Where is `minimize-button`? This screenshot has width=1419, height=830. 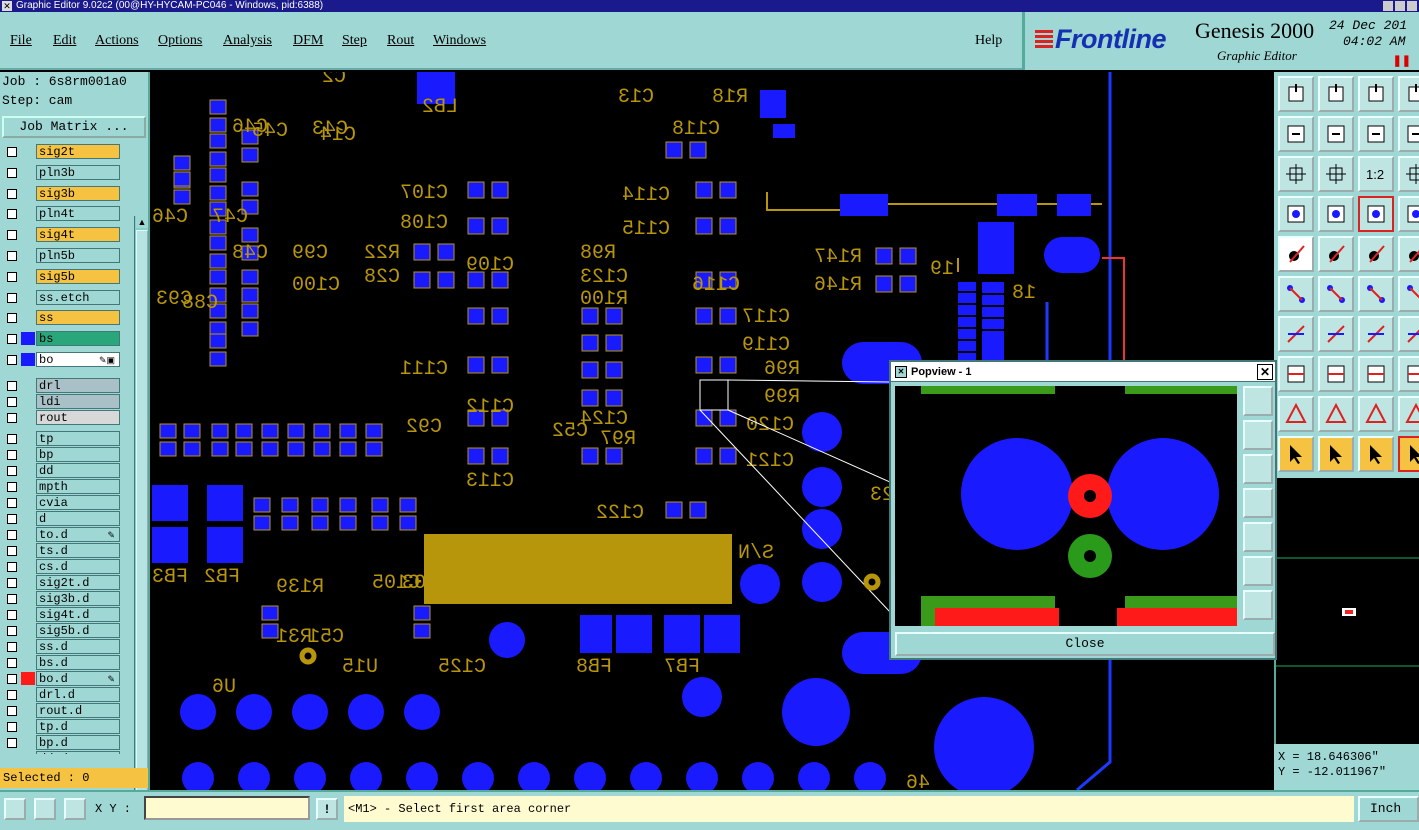 minimize-button is located at coordinates (1388, 6).